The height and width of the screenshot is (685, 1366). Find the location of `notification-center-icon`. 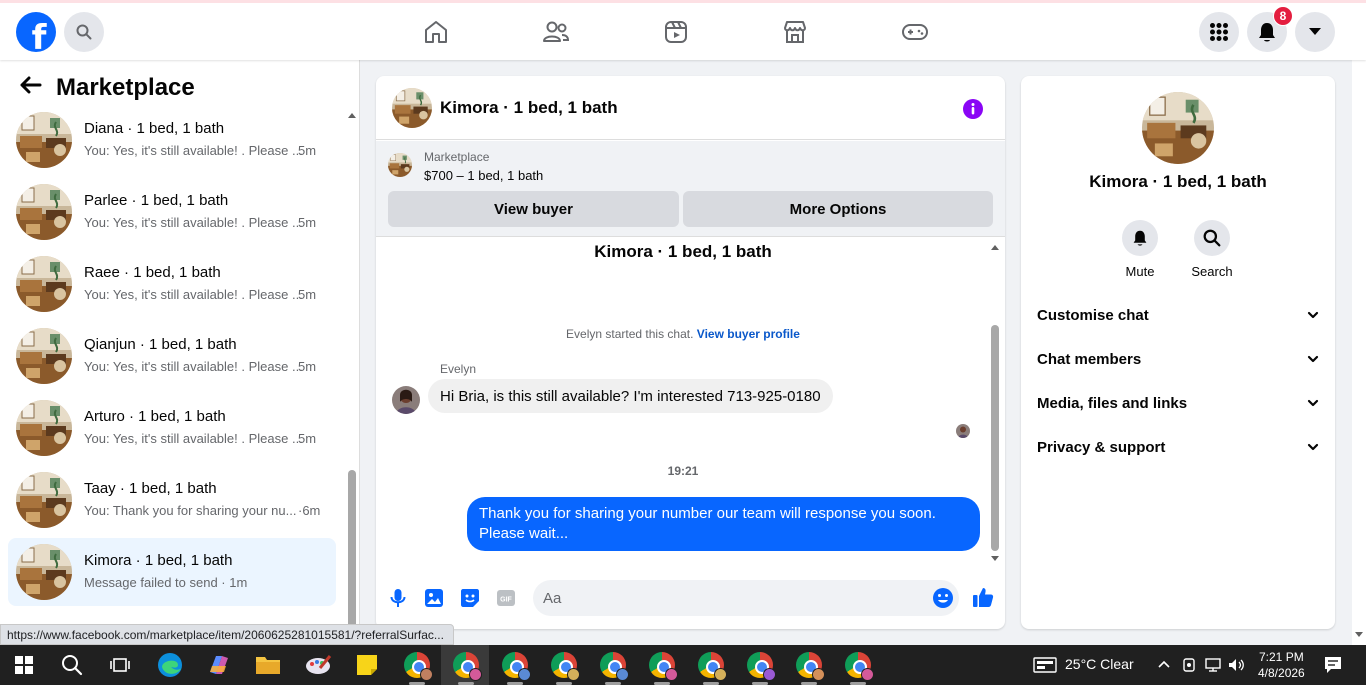

notification-center-icon is located at coordinates (1333, 665).